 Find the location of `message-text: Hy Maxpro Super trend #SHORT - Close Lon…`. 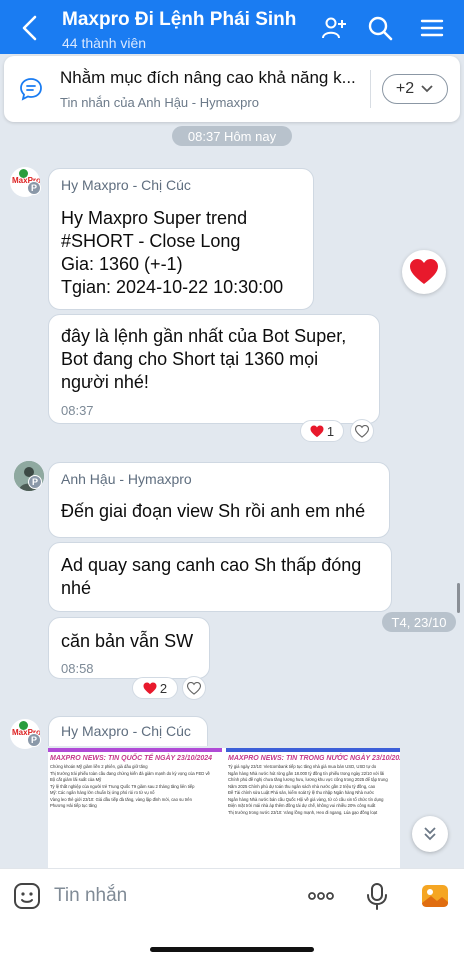

message-text: Hy Maxpro Super trend #SHORT - Close Lon… is located at coordinates (172, 252).